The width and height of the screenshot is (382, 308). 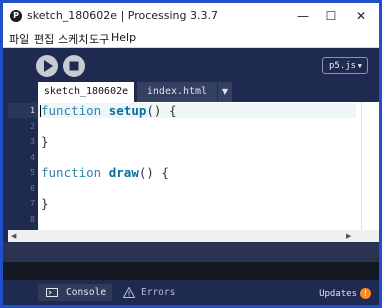 What do you see at coordinates (32, 141) in the screenshot?
I see `line-number: 3` at bounding box center [32, 141].